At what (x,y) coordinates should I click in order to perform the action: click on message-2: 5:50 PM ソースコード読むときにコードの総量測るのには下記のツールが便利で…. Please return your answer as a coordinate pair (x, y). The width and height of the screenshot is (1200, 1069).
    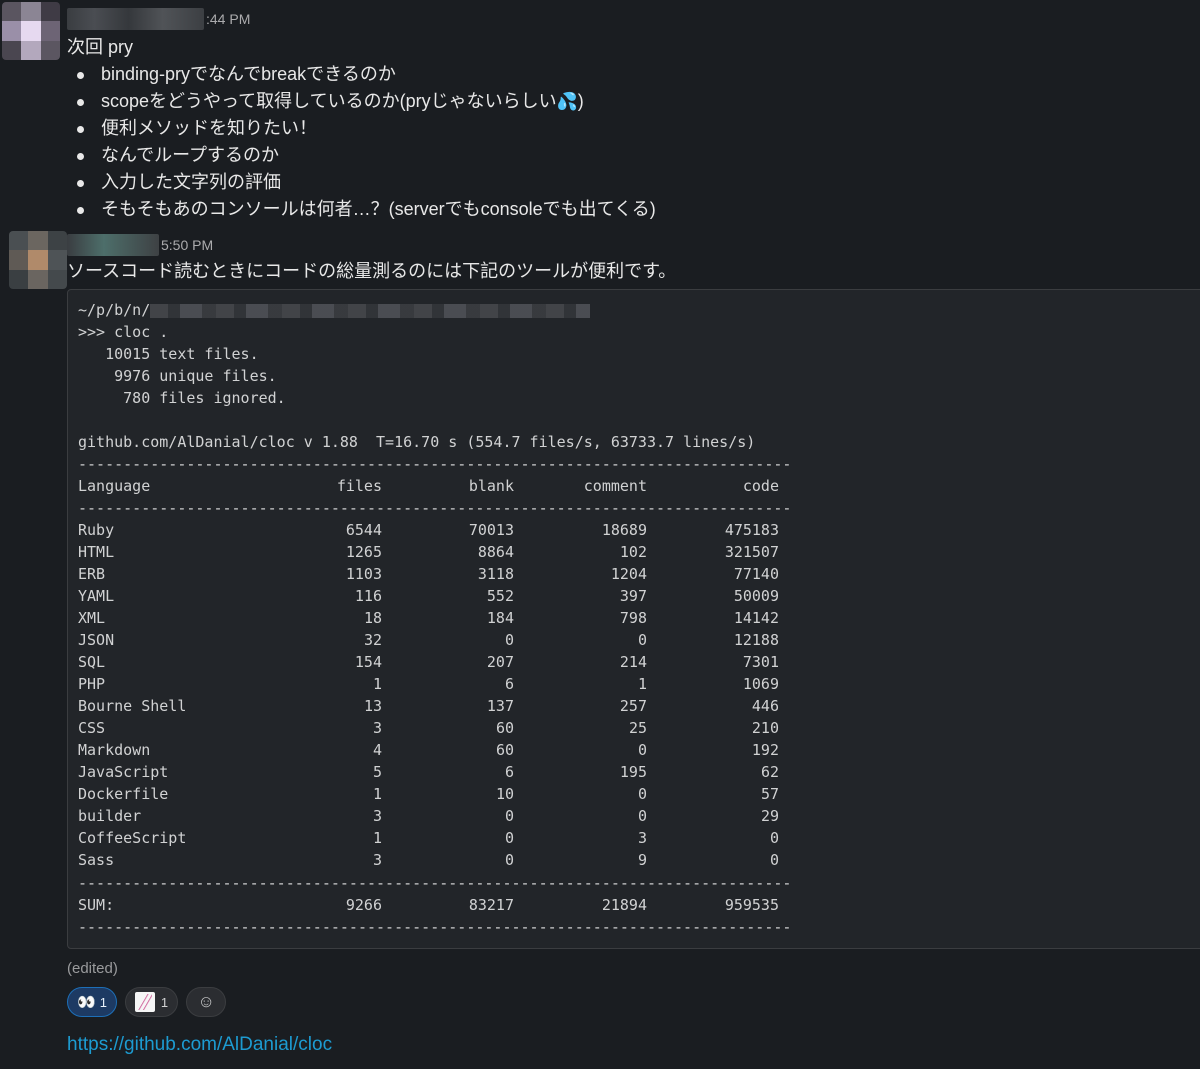
    Looking at the image, I should click on (371, 259).